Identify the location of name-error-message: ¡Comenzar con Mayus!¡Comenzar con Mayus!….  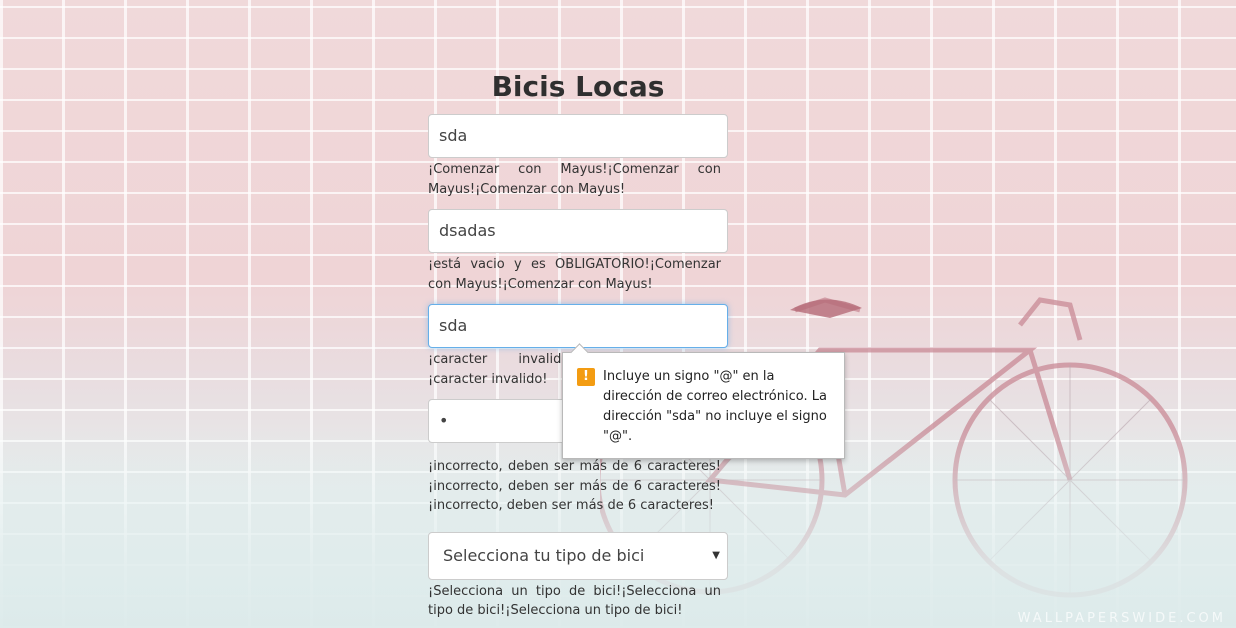
(574, 179).